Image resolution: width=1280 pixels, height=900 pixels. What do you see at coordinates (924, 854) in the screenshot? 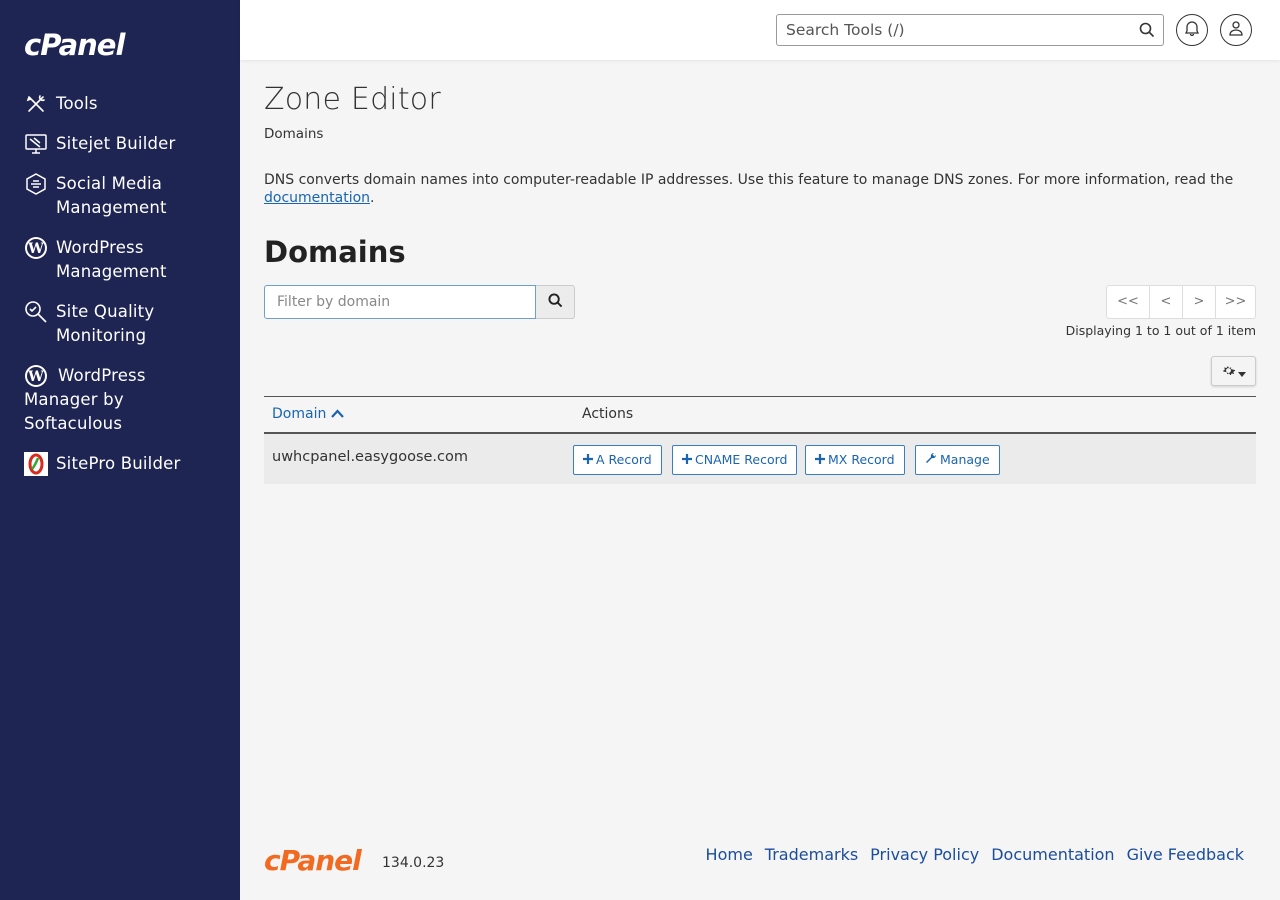
I see `footer-link-privacy: Privacy Policy` at bounding box center [924, 854].